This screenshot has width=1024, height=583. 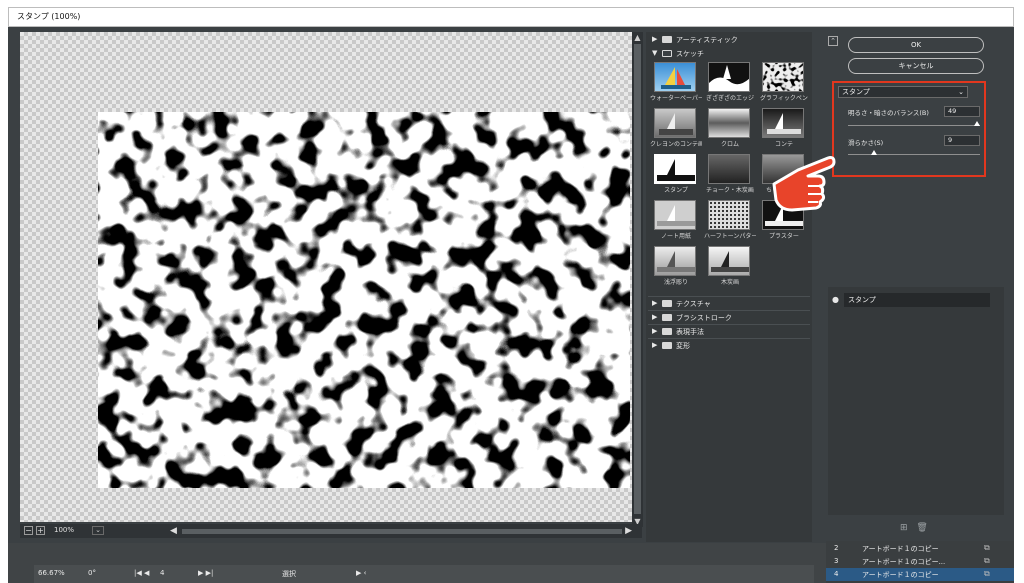 I want to click on smoothness-input: 9, so click(x=962, y=140).